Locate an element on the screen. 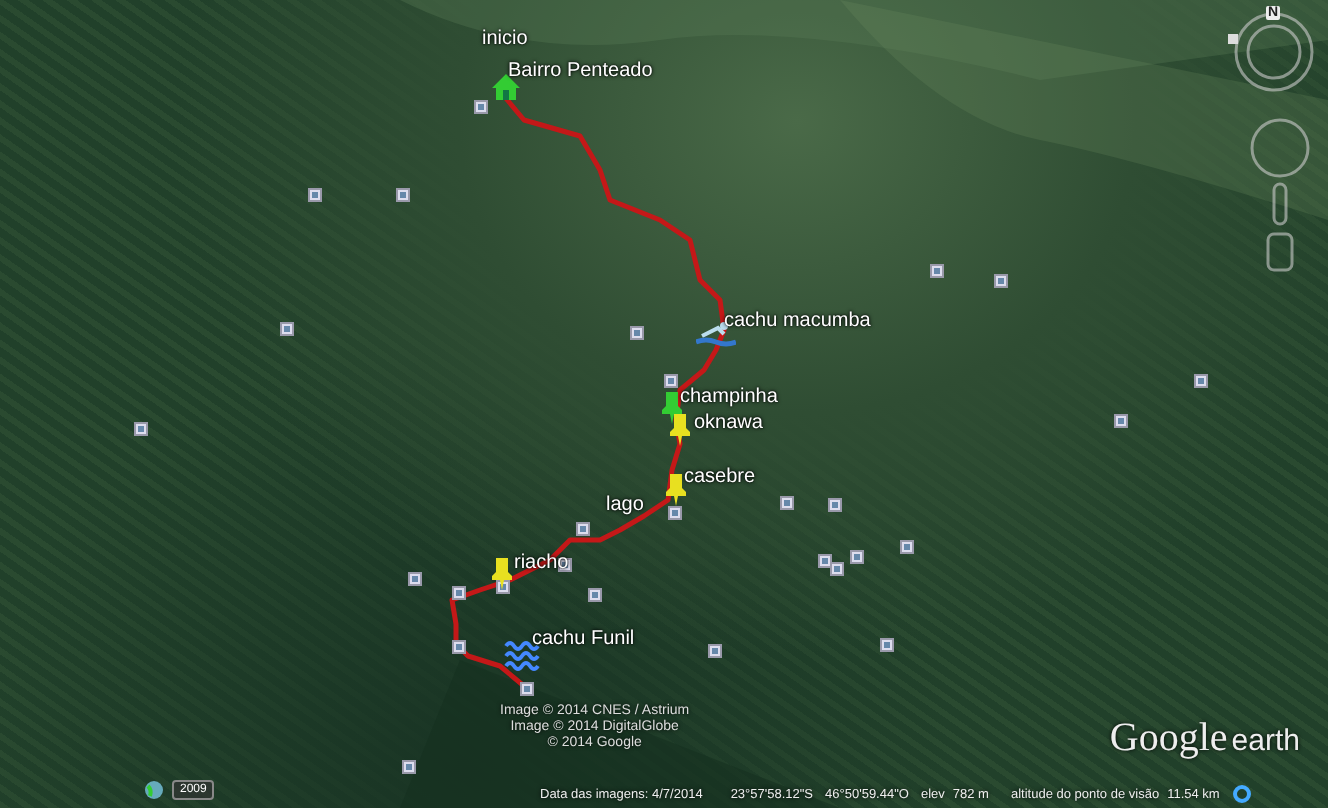  placemark-label: cachu Funil is located at coordinates (583, 639).